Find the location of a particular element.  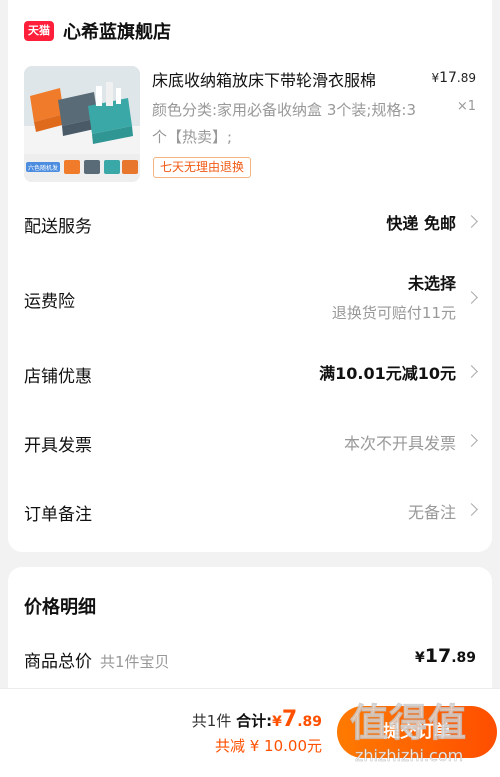

shop-header: 天猫 心希蓝旗舰店 is located at coordinates (97, 31).